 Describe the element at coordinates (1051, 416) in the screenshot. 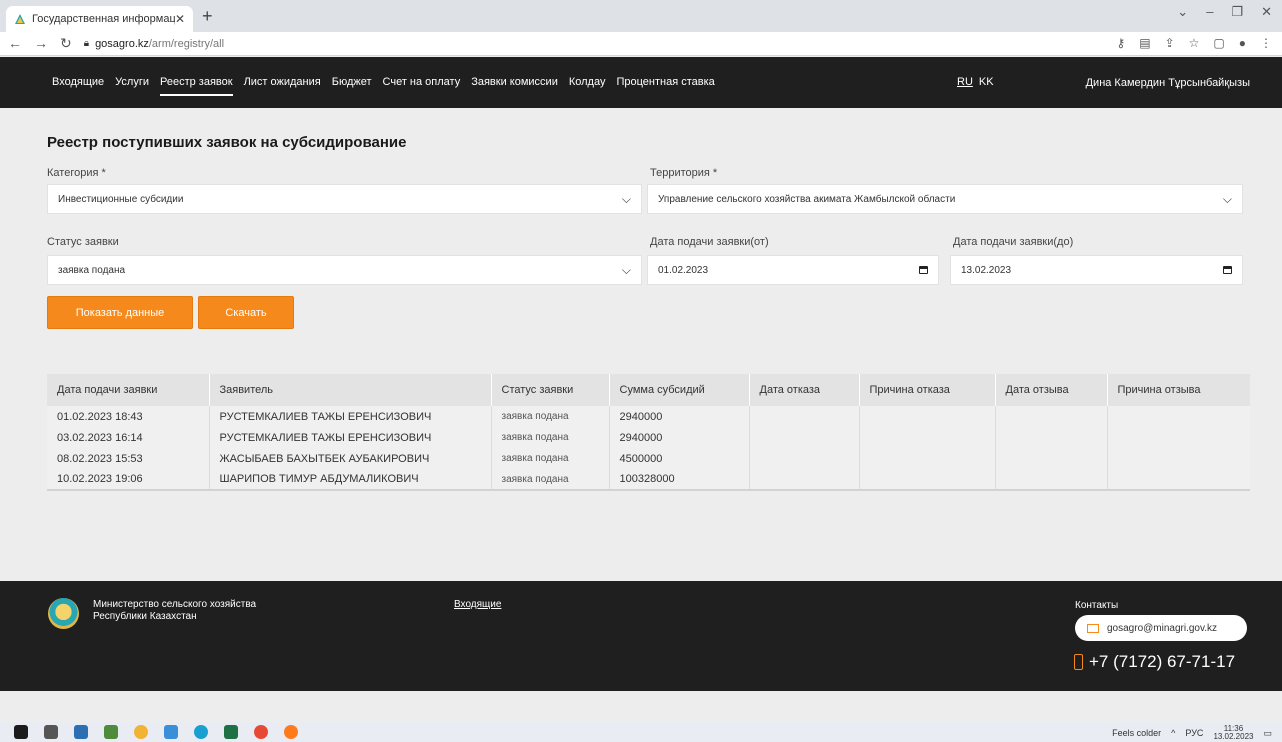

I see `cell-withdraw-date` at that location.